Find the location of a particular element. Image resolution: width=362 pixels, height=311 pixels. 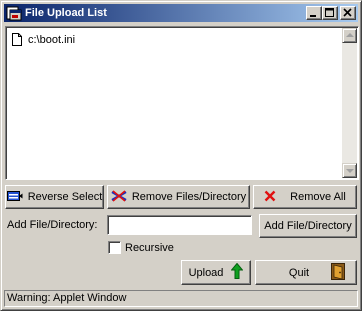

reverse-select-icon is located at coordinates (14, 197).